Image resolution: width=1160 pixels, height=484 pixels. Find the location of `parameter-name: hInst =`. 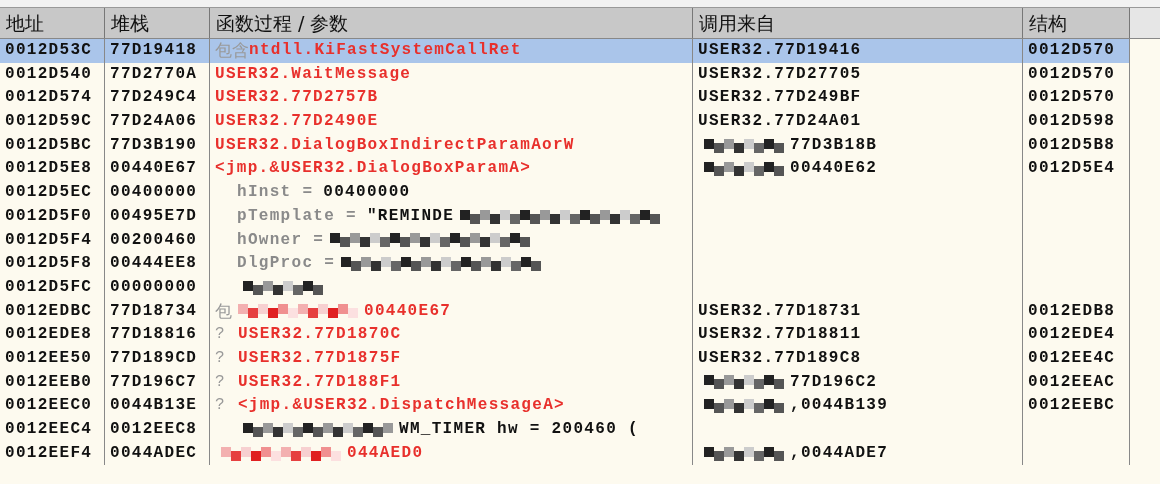

parameter-name: hInst = is located at coordinates (275, 193).